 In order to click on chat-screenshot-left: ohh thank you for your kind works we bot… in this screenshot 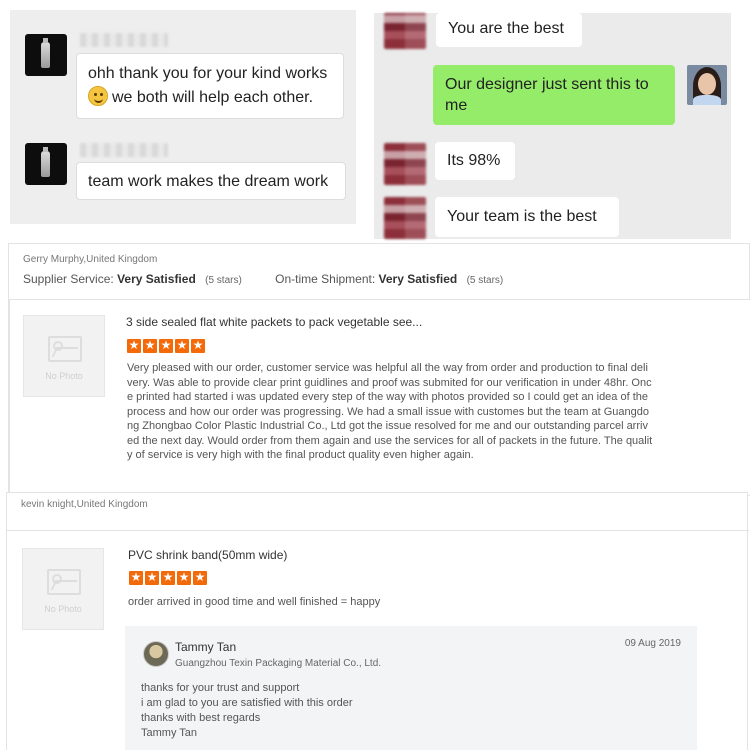, I will do `click(183, 117)`.